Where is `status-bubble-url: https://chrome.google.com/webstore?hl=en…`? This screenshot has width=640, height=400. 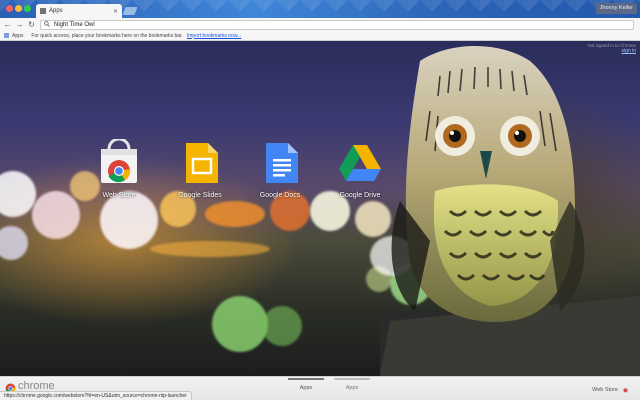 status-bubble-url: https://chrome.google.com/webstore?hl=en… is located at coordinates (96, 395).